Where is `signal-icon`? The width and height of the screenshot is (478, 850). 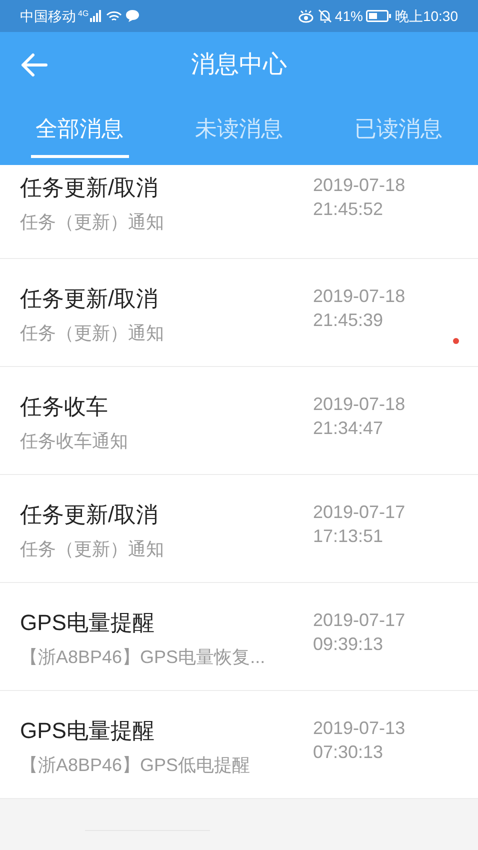
signal-icon is located at coordinates (96, 16).